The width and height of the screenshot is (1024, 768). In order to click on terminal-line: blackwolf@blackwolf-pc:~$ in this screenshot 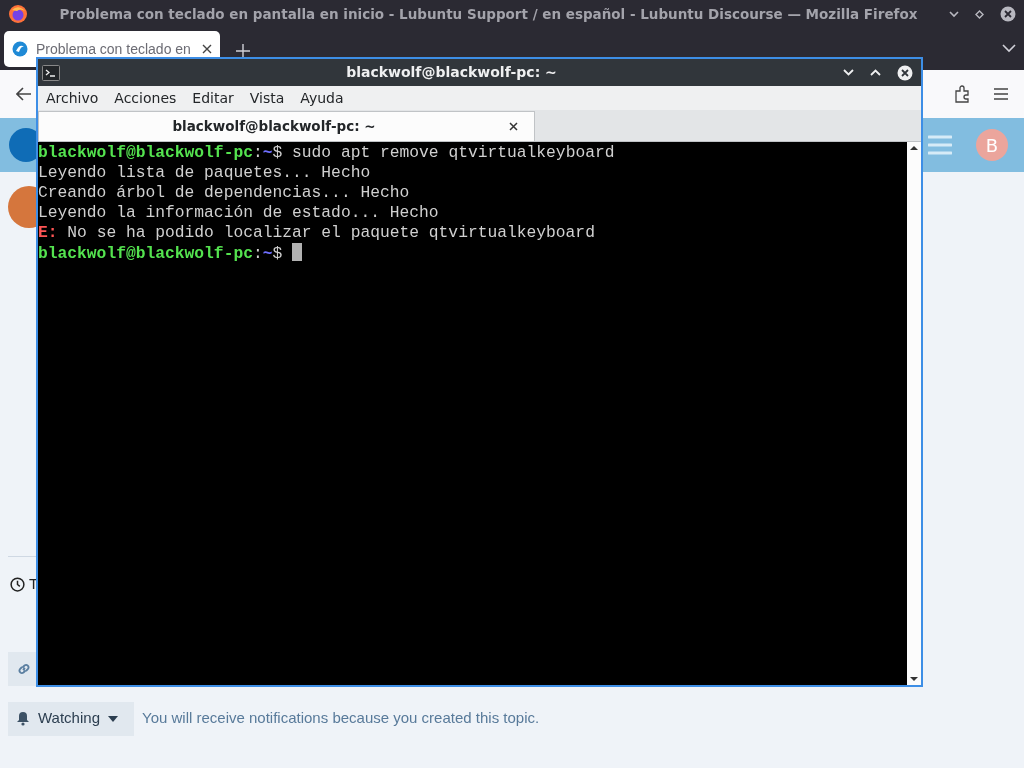, I will do `click(161, 253)`.